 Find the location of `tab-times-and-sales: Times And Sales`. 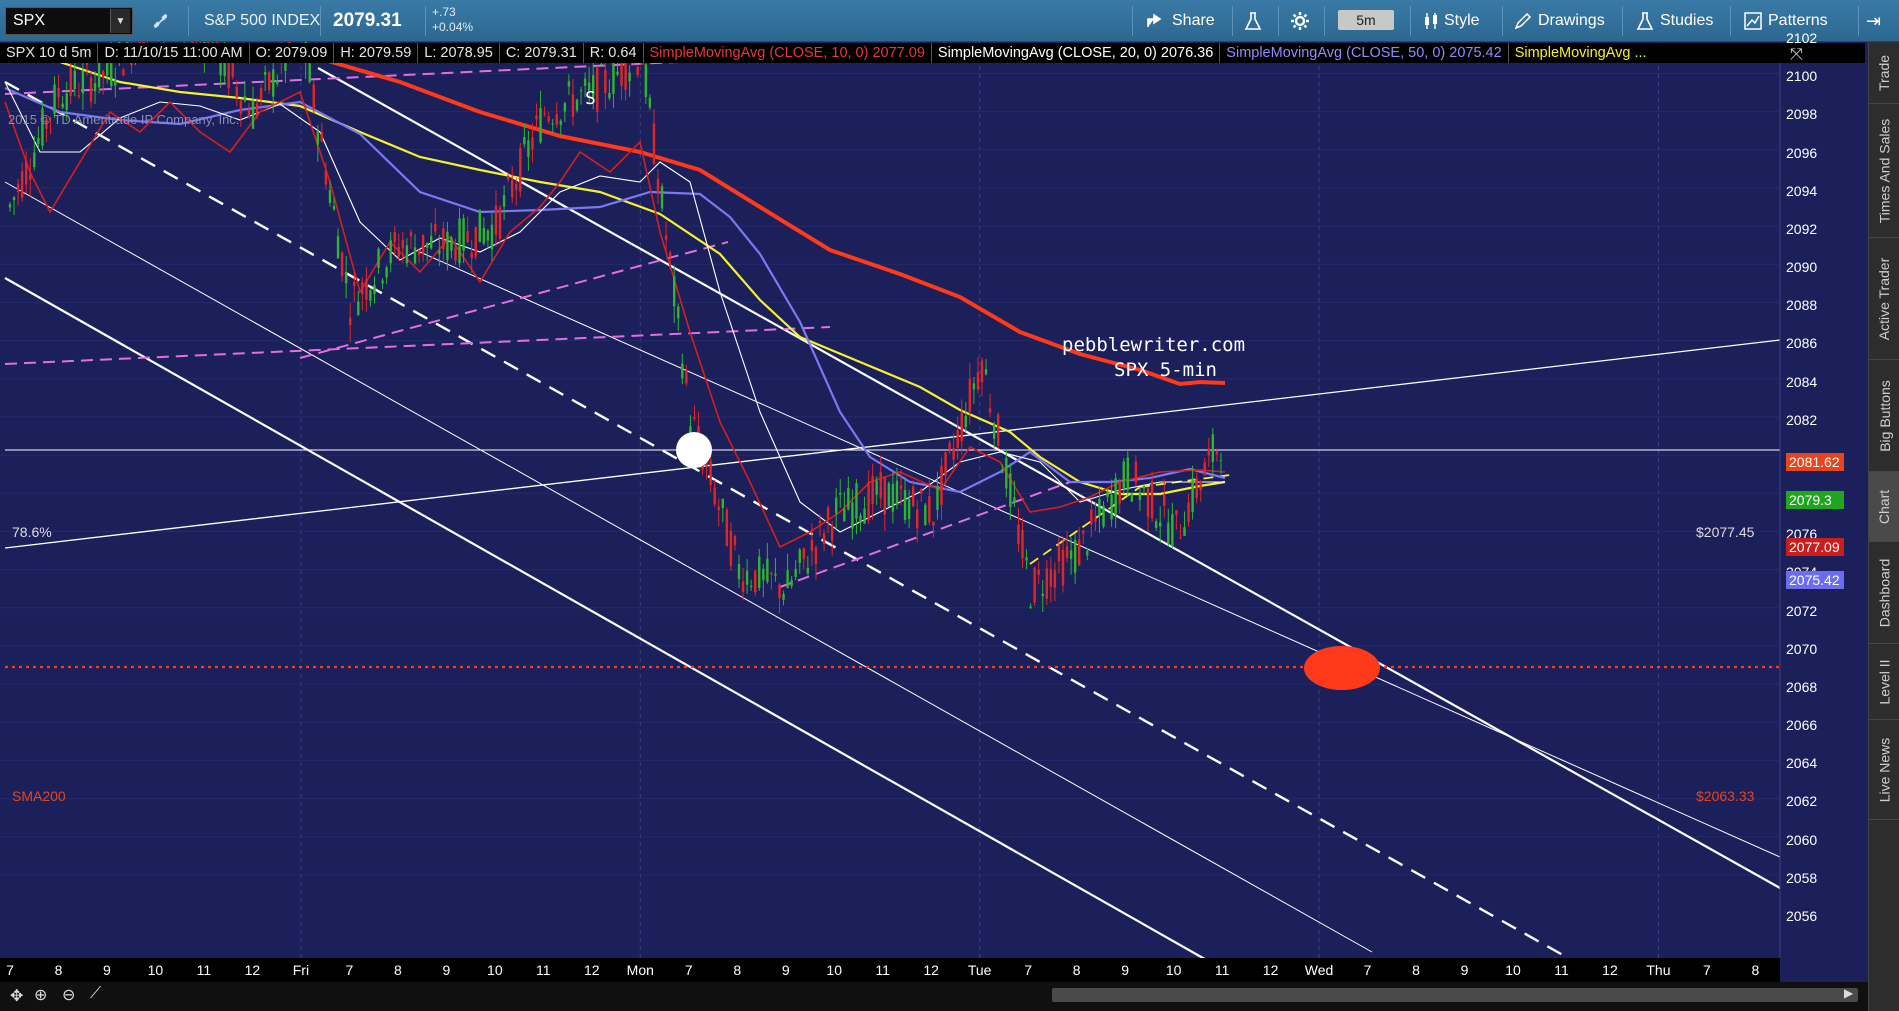

tab-times-and-sales: Times And Sales is located at coordinates (1884, 171).